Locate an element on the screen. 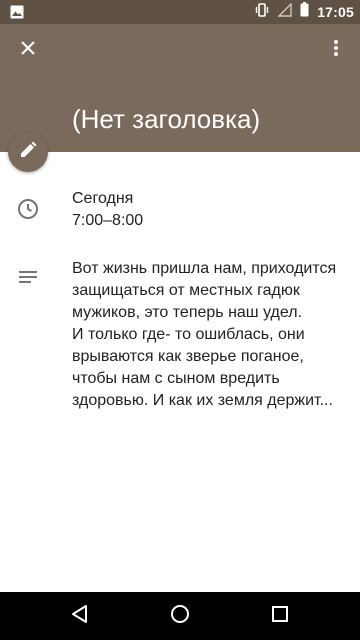  back-icon is located at coordinates (80, 616).